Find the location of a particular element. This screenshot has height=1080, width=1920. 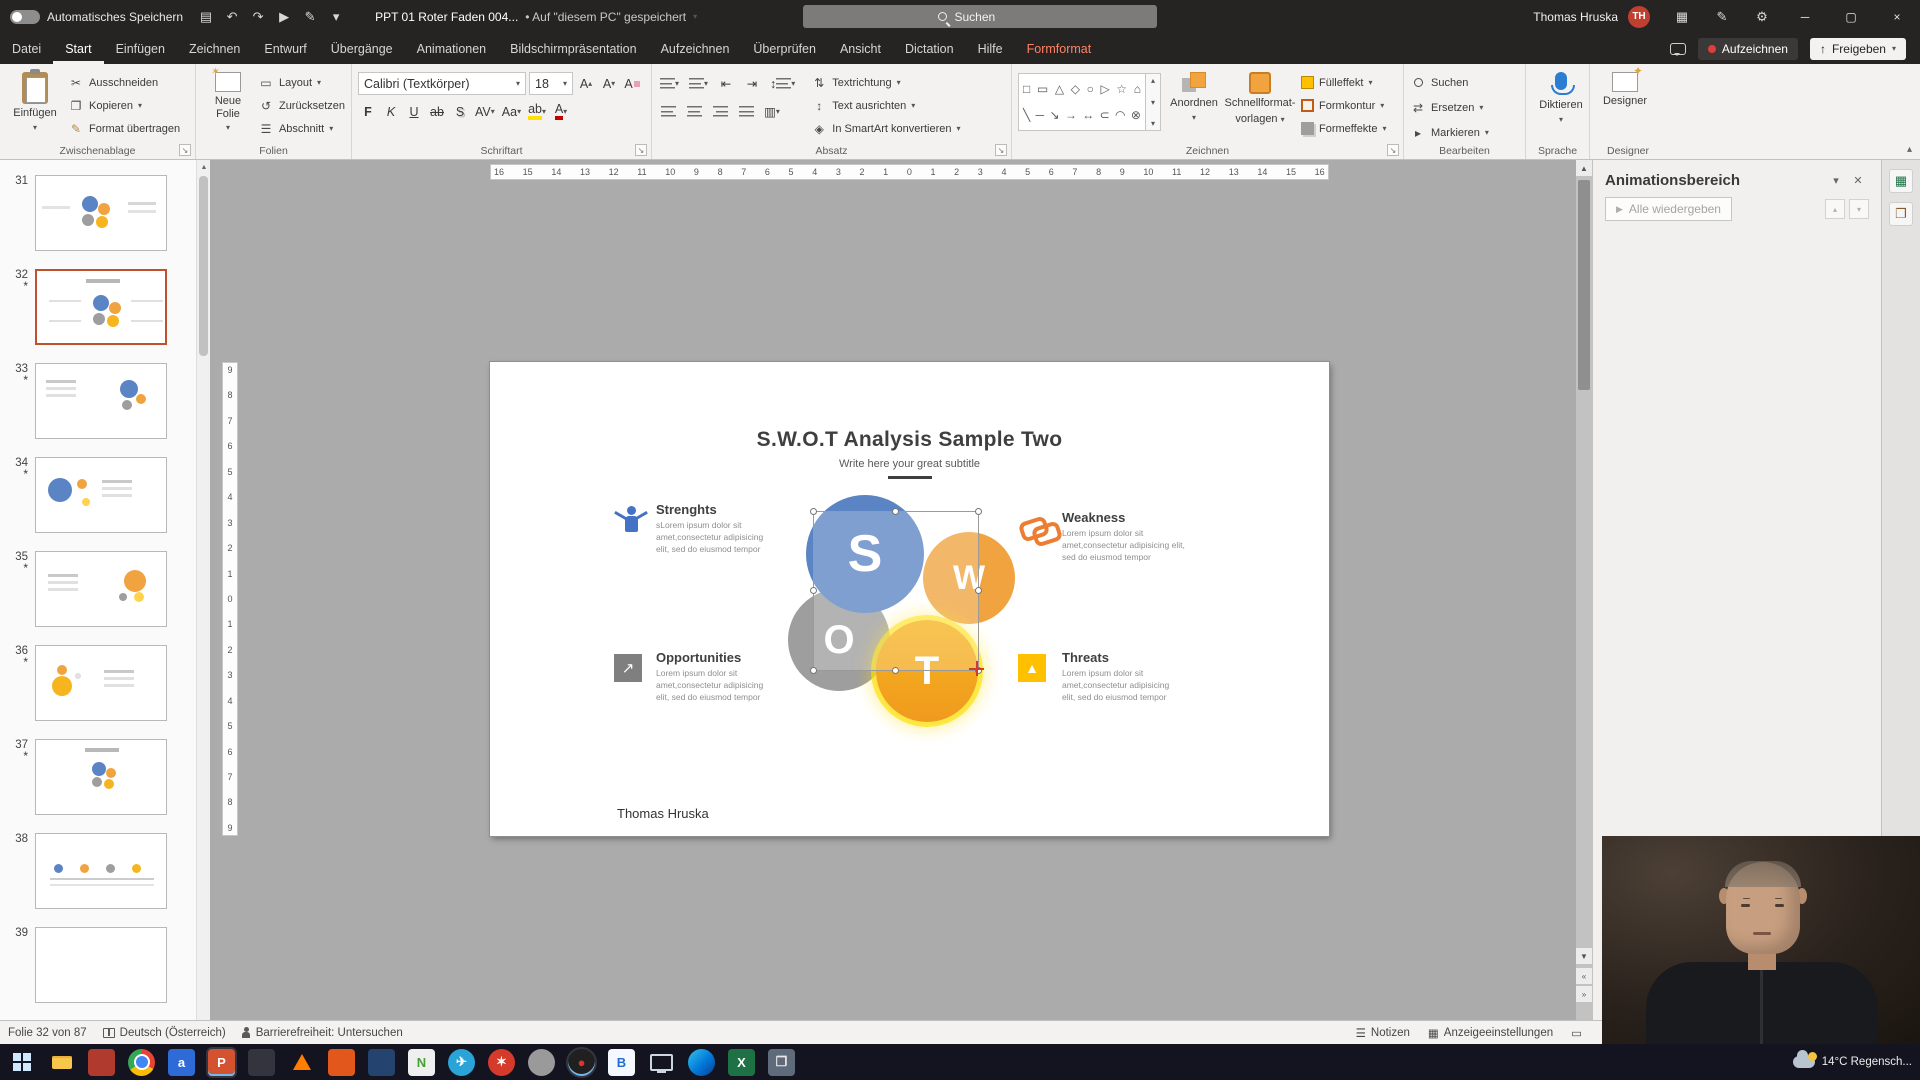

tab-start: Start is located at coordinates (78, 48).